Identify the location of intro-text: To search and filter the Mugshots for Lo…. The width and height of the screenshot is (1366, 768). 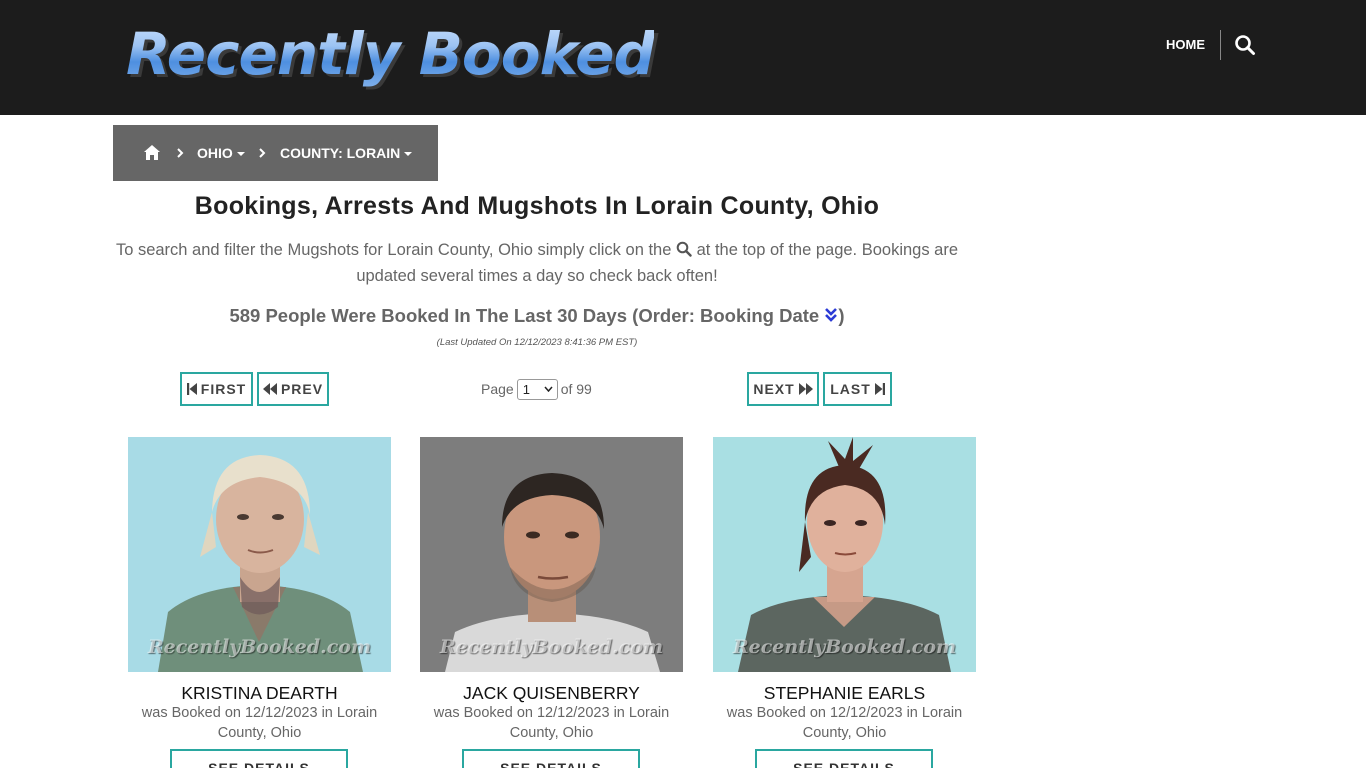
(537, 263).